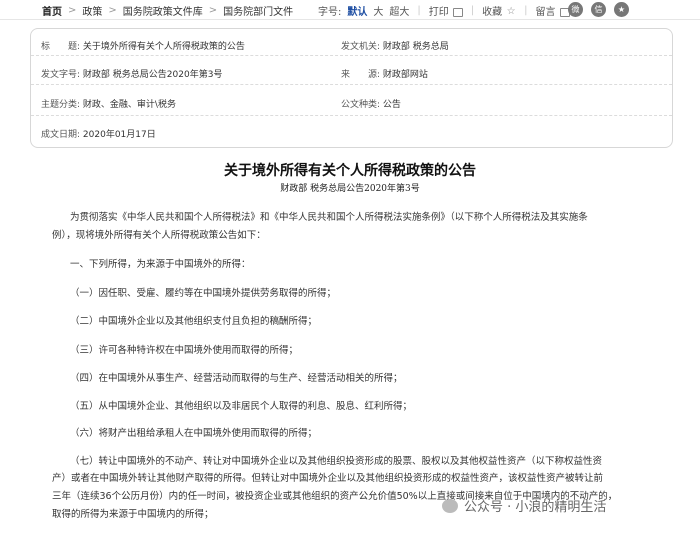 The height and width of the screenshot is (533, 700). I want to click on favorite-button: 收藏 ☆, so click(499, 11).